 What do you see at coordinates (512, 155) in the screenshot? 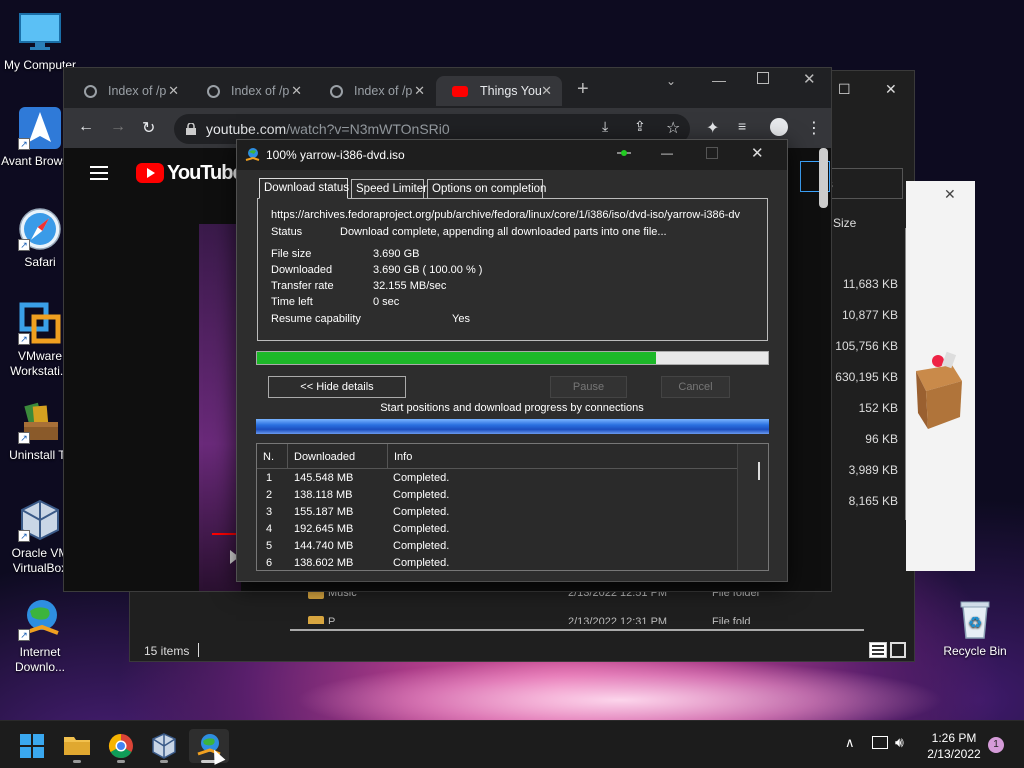
I see `dialog-title-bar: 100% yarrow-i386-dvd.iso — ✕` at bounding box center [512, 155].